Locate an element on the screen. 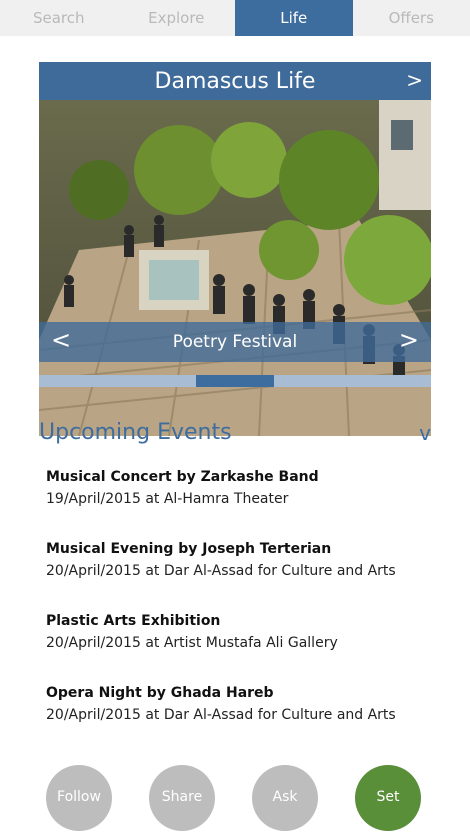 The height and width of the screenshot is (835, 470). tab-explore: Explore is located at coordinates (177, 18).